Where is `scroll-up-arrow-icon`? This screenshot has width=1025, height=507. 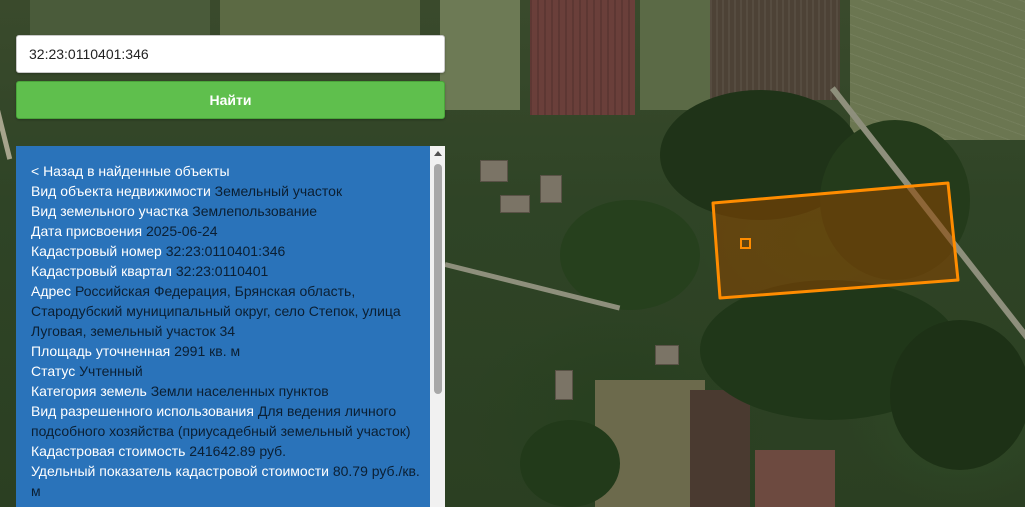
scroll-up-arrow-icon is located at coordinates (437, 153).